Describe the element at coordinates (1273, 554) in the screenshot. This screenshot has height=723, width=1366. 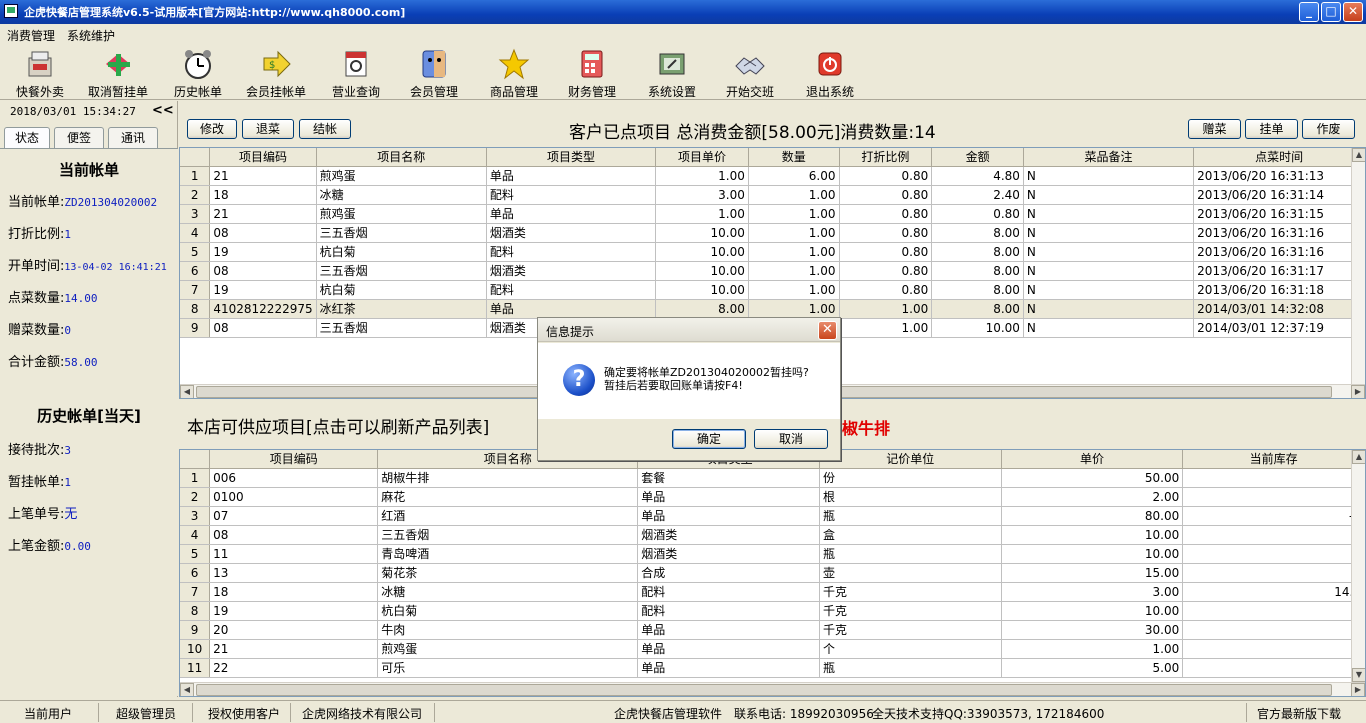
I see `product-cell: 7` at that location.